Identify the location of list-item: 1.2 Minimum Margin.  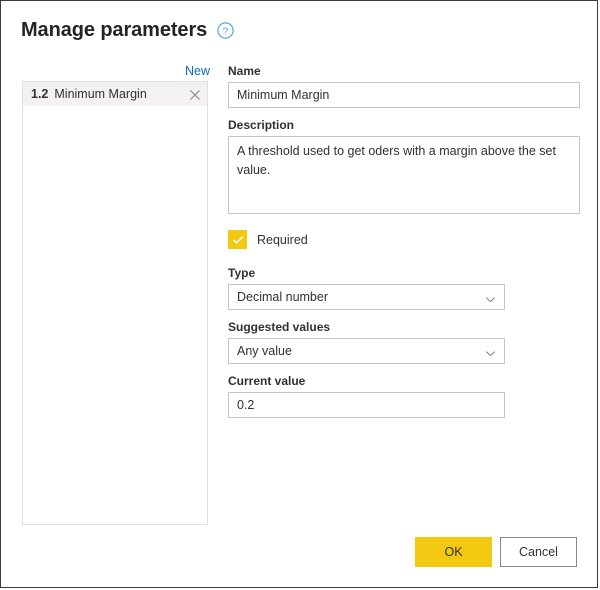
(115, 94).